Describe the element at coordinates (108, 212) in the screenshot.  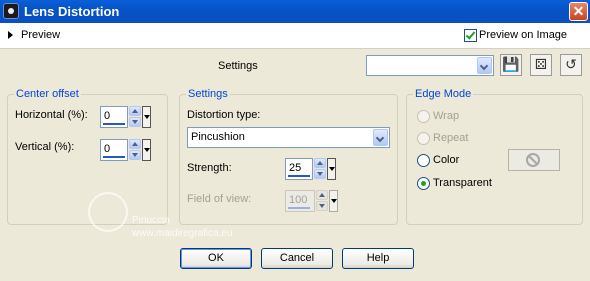
I see `watermark-logo` at that location.